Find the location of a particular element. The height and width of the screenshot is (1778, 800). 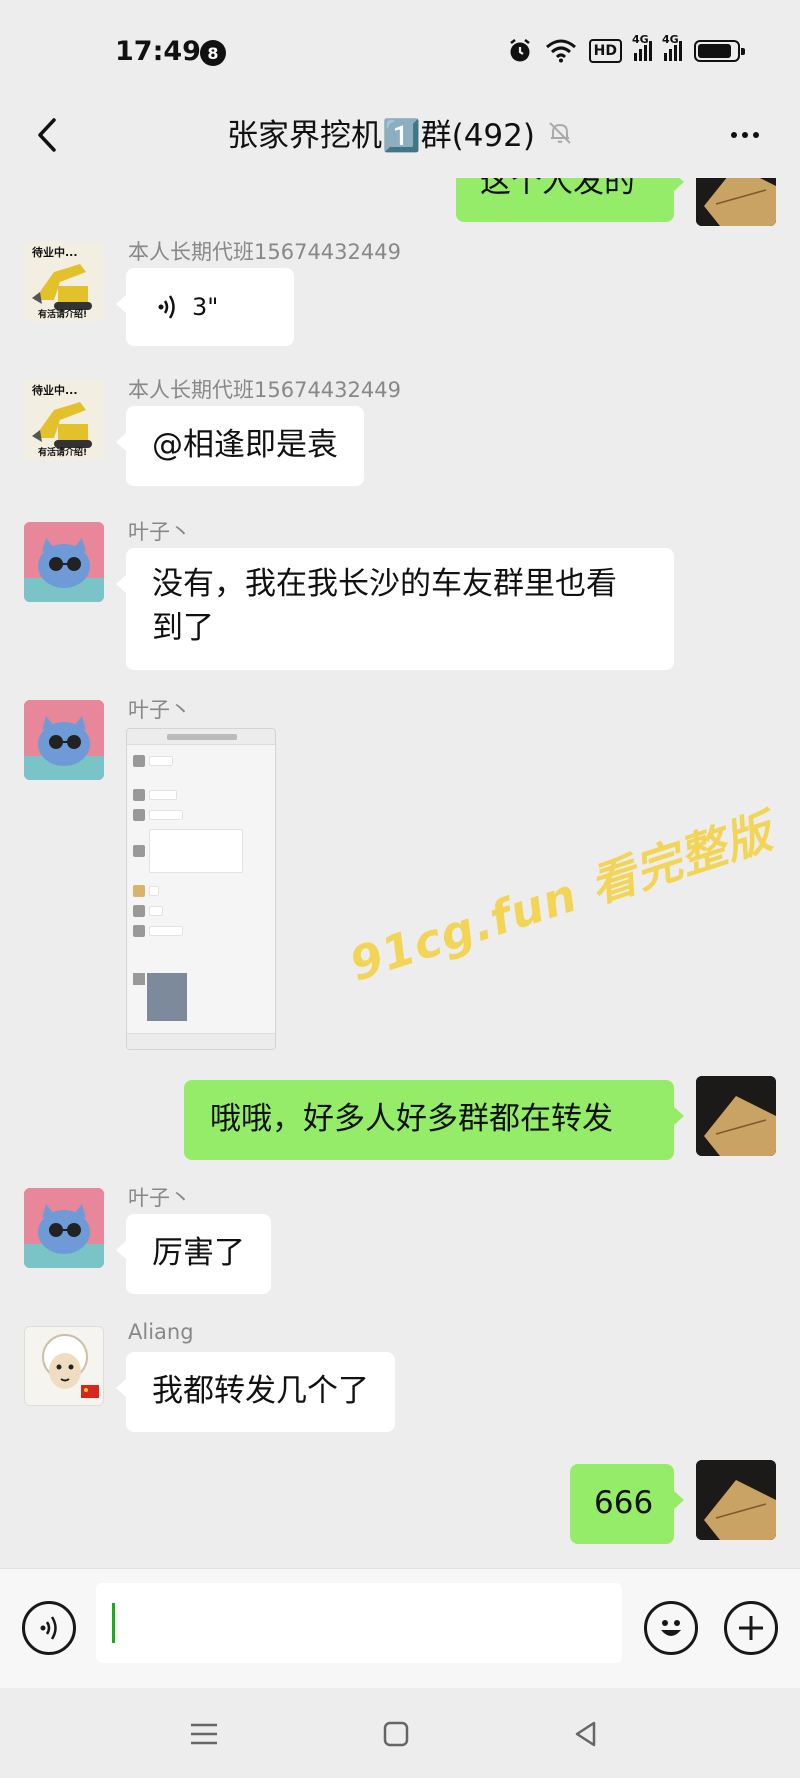

input-bar is located at coordinates (400, 1628).